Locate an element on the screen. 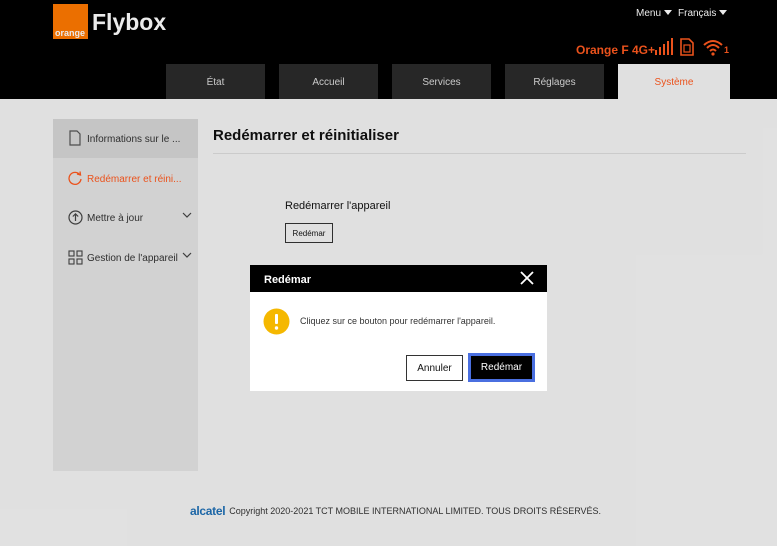 The image size is (777, 546). dialog-header: Redémar is located at coordinates (398, 278).